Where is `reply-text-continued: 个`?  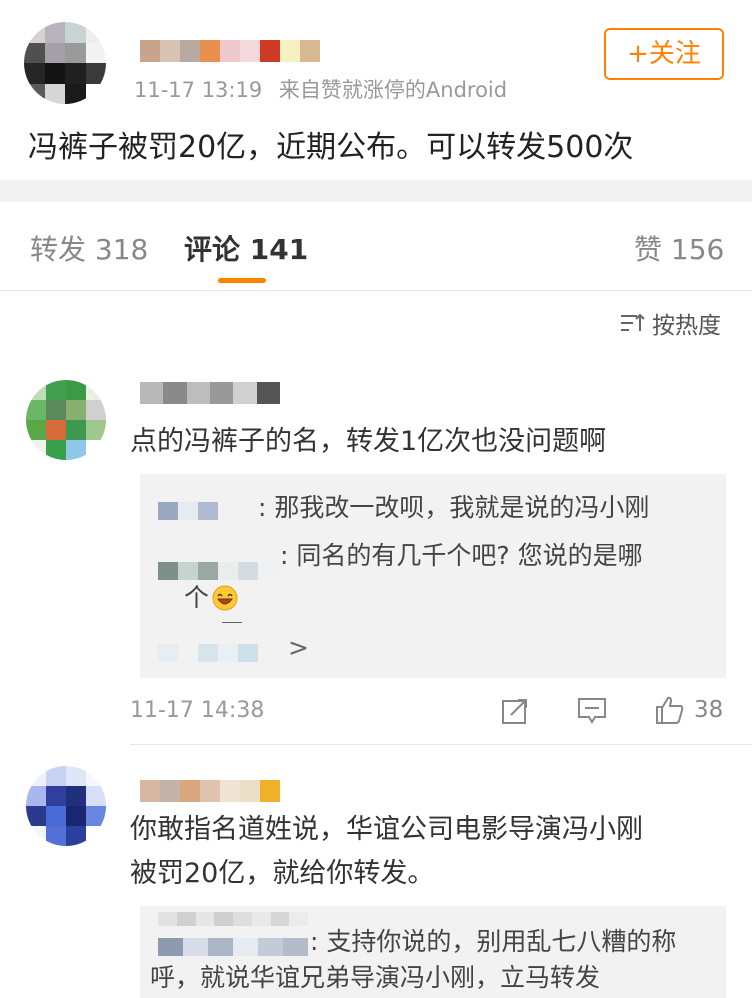 reply-text-continued: 个 is located at coordinates (197, 597).